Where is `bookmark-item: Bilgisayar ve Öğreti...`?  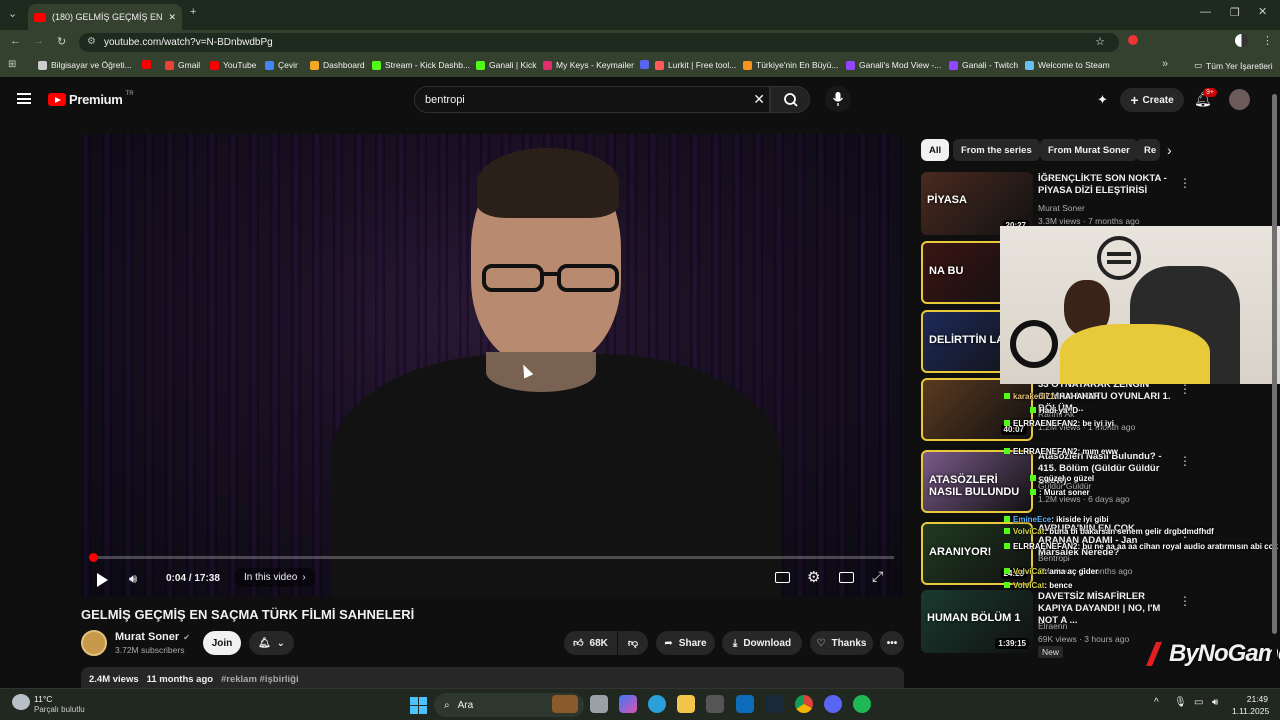
bookmark-item: Bilgisayar ve Öğreti... is located at coordinates (85, 65).